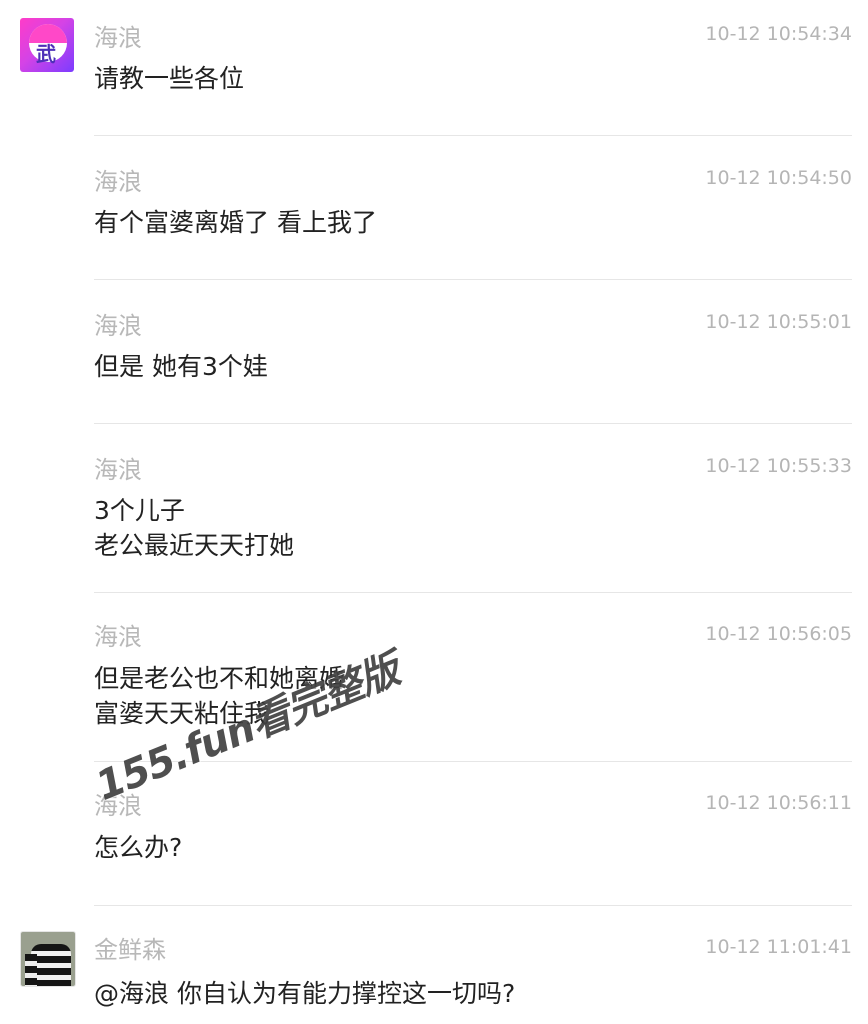 The width and height of the screenshot is (868, 1024). I want to click on avatar-hailang-icon: 武, so click(47, 45).